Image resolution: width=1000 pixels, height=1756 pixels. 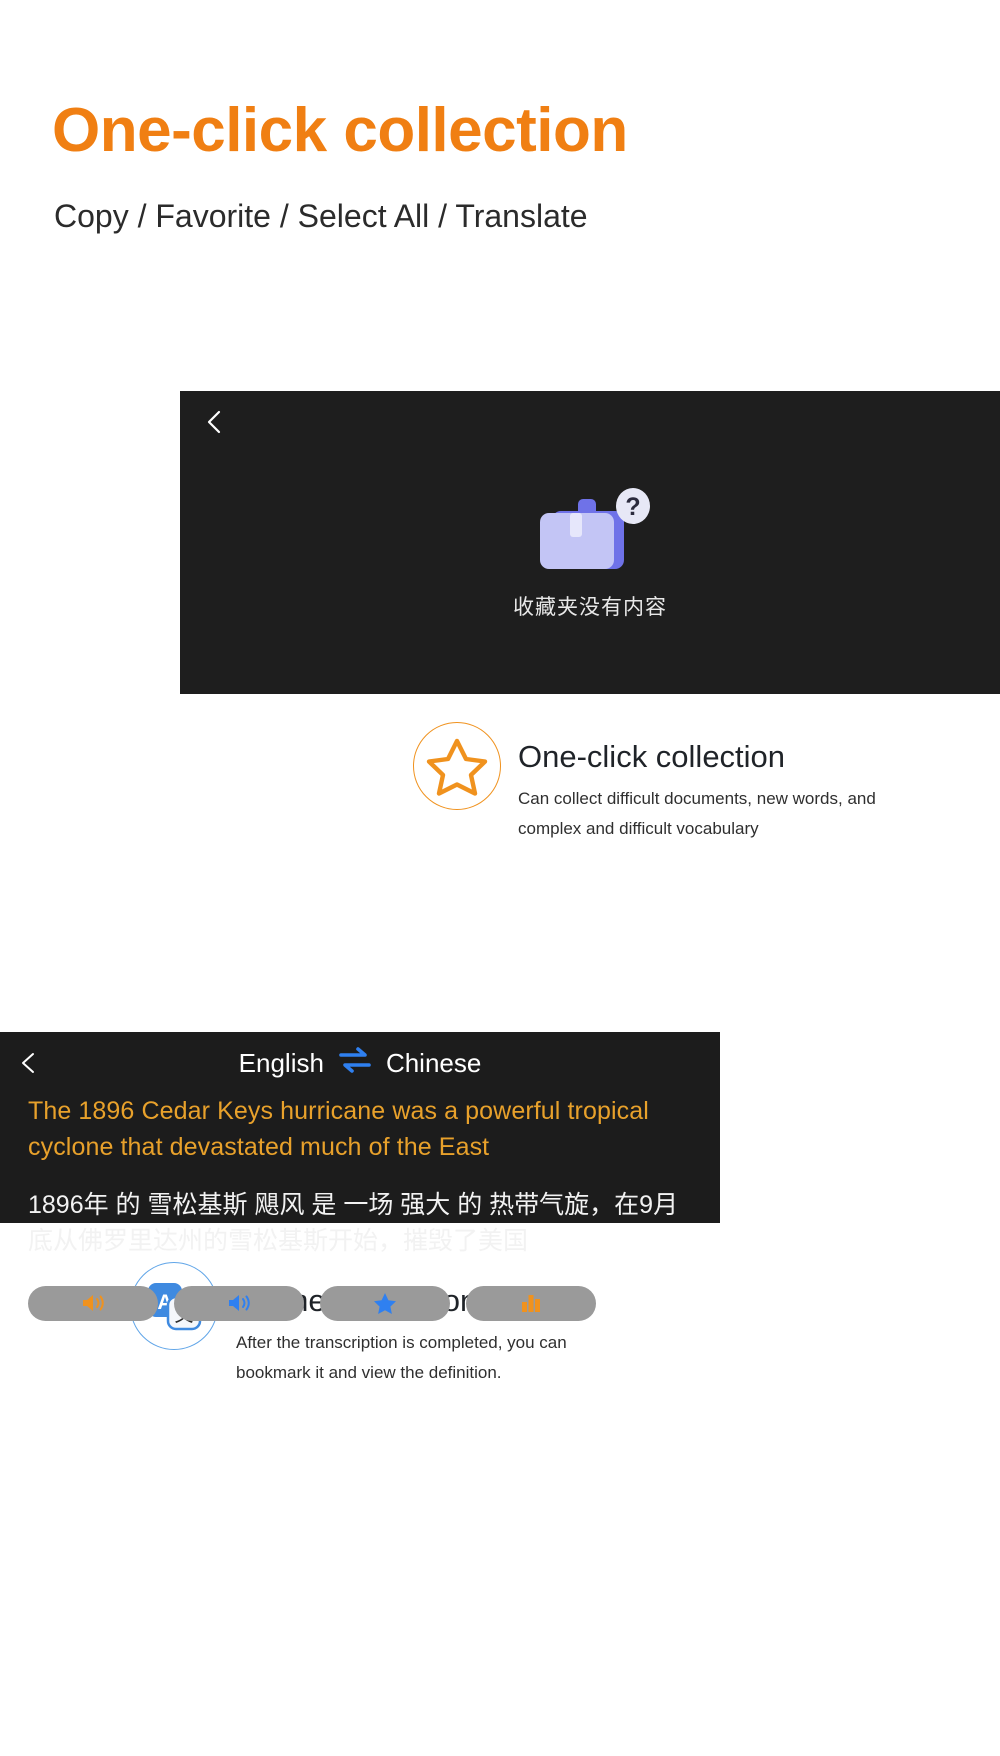 I want to click on empty-state: ? 收藏夹没有内容, so click(x=590, y=554).